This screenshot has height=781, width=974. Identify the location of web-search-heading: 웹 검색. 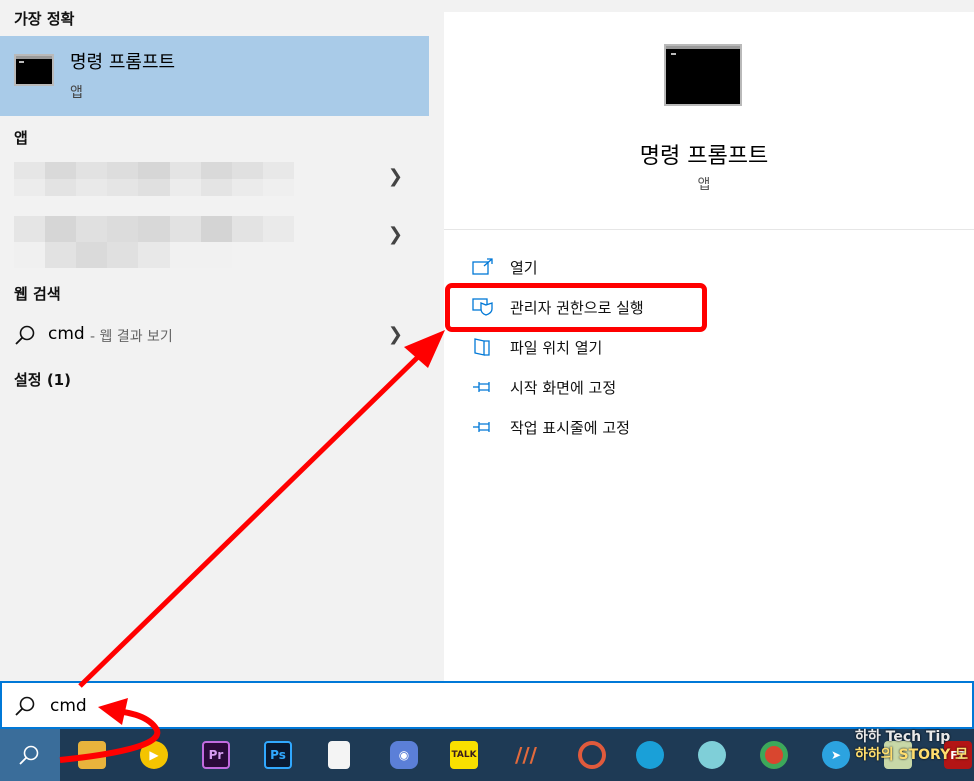
(37, 294).